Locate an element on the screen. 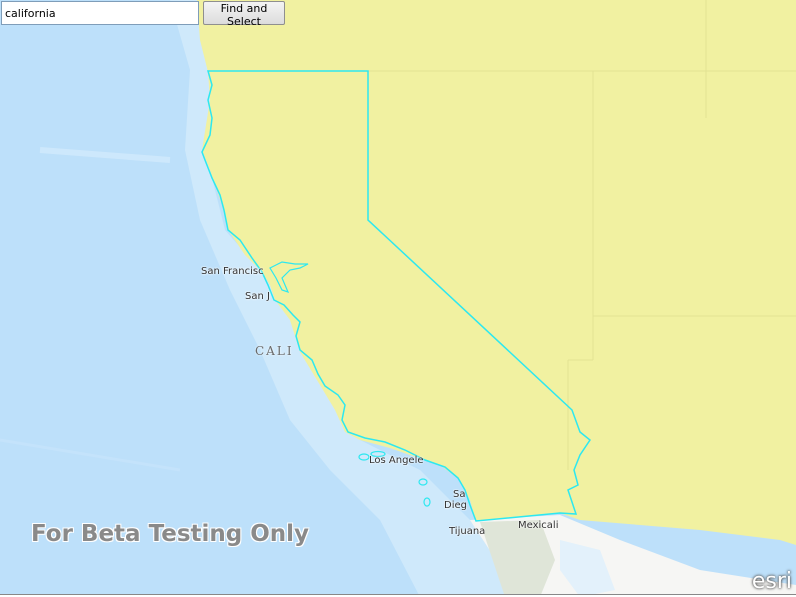 The height and width of the screenshot is (597, 796). esri-logo: esri is located at coordinates (771, 581).